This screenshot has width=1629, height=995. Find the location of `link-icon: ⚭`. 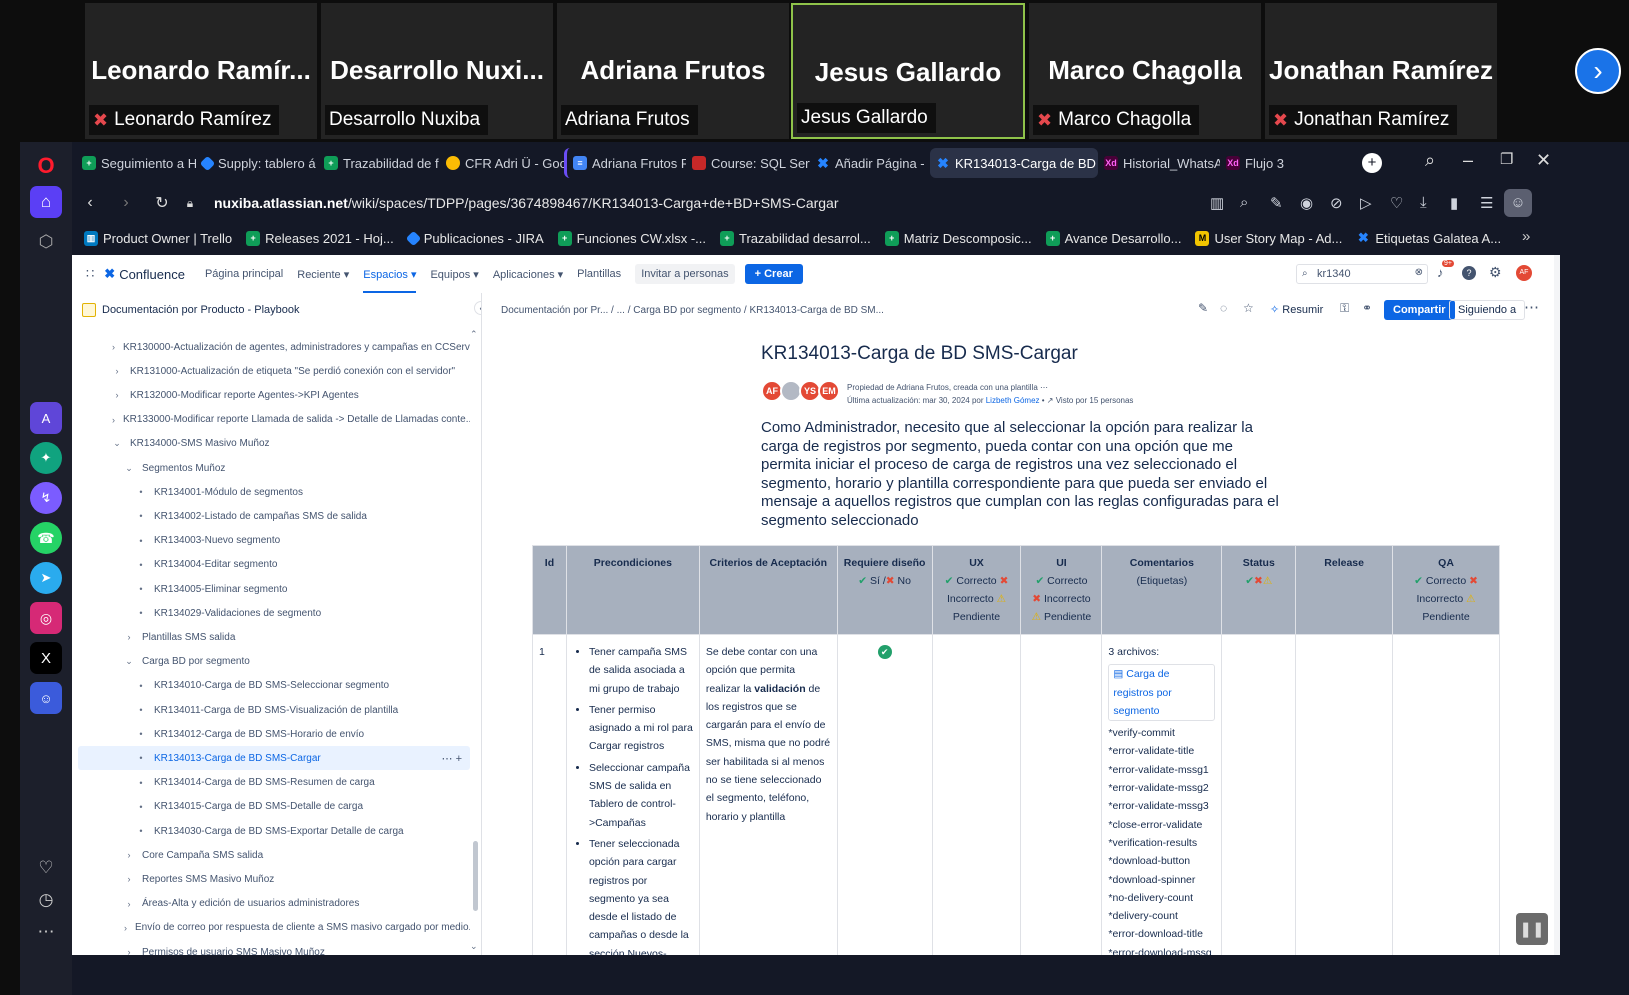

link-icon: ⚭ is located at coordinates (1367, 308).